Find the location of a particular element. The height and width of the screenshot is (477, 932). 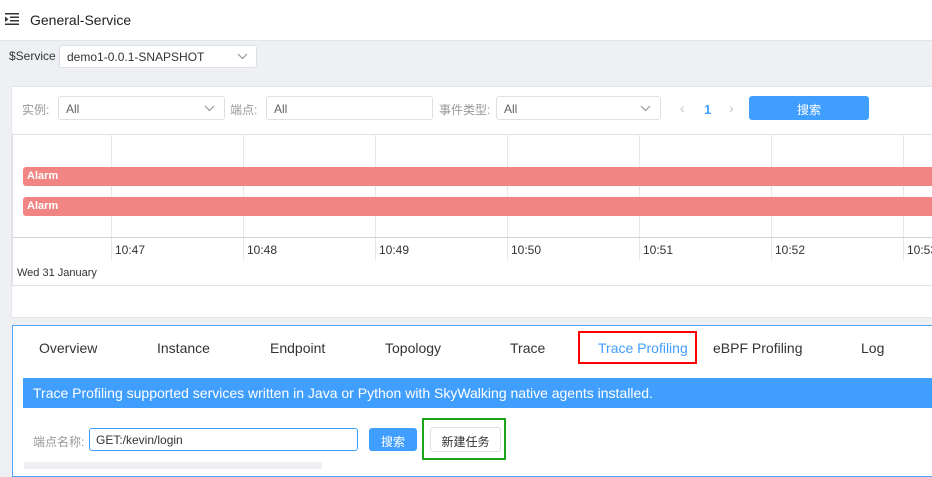

service-select: demo1-0.0.1-SNAPSHOT is located at coordinates (158, 56).